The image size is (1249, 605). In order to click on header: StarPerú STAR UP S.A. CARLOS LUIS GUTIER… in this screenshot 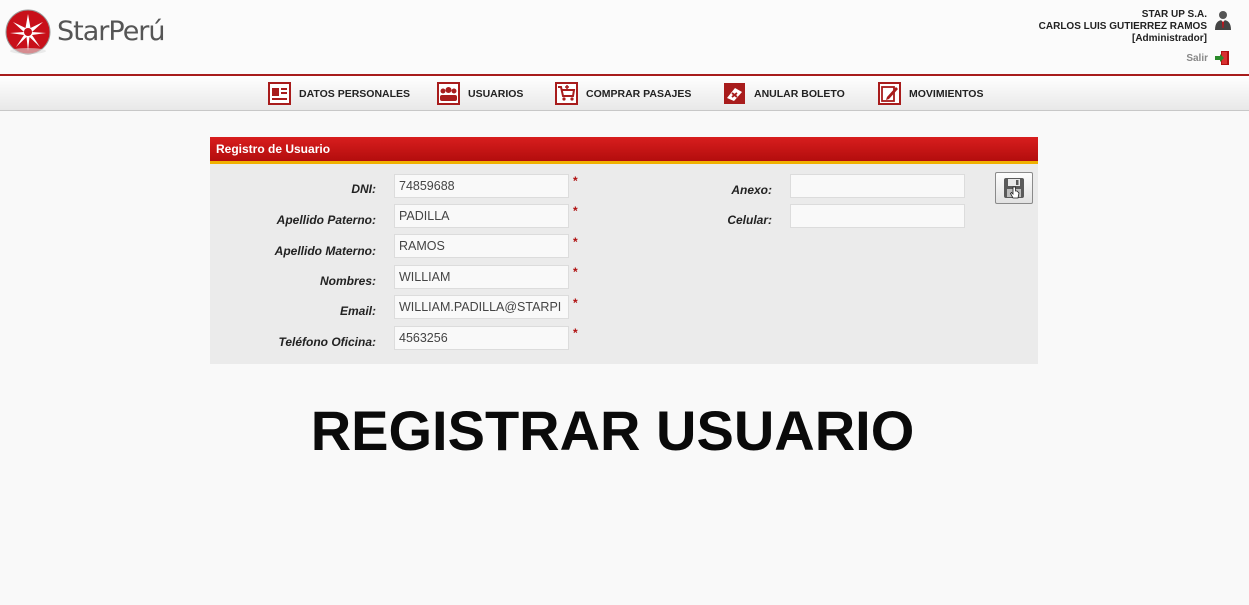, I will do `click(624, 37)`.